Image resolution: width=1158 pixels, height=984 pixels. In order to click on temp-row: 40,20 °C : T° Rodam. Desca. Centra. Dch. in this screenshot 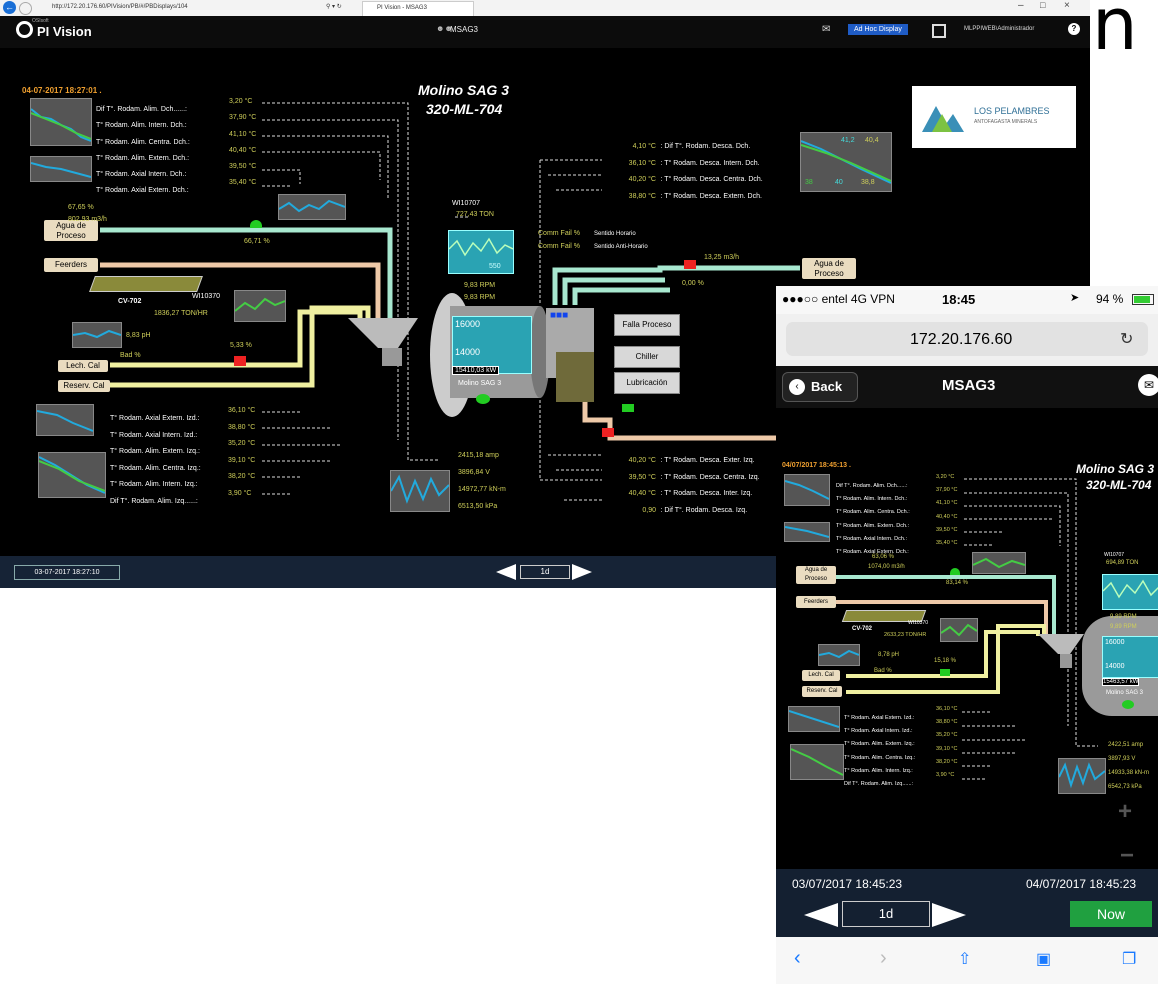, I will do `click(700, 176)`.